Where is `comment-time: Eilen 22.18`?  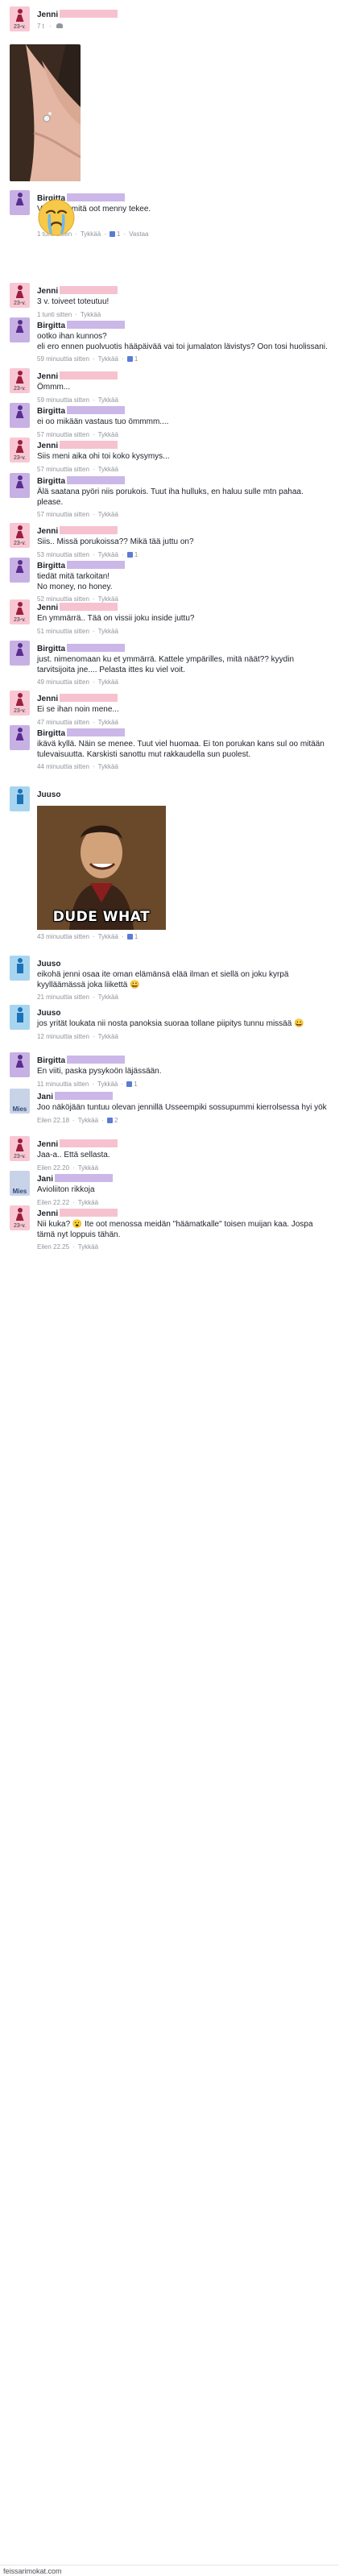 comment-time: Eilen 22.18 is located at coordinates (53, 1120).